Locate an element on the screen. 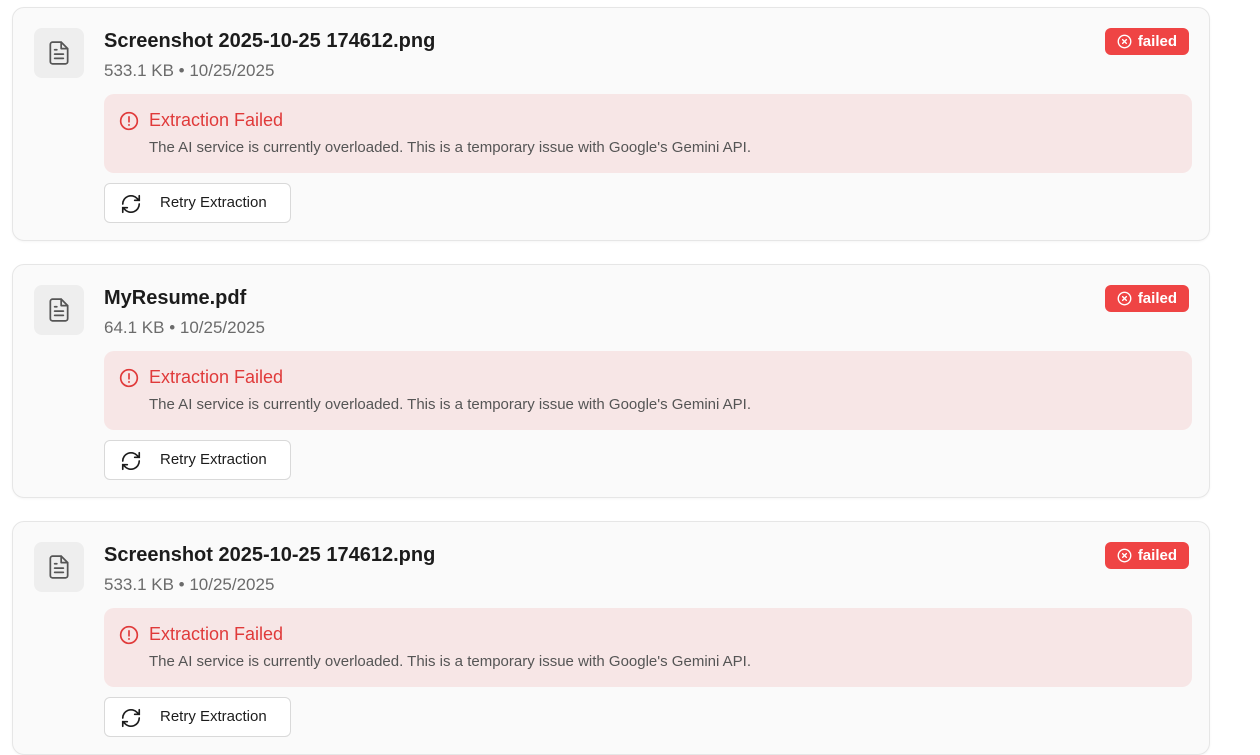  file-meta: 64.1 KB • 10/25/2025 is located at coordinates (184, 327).